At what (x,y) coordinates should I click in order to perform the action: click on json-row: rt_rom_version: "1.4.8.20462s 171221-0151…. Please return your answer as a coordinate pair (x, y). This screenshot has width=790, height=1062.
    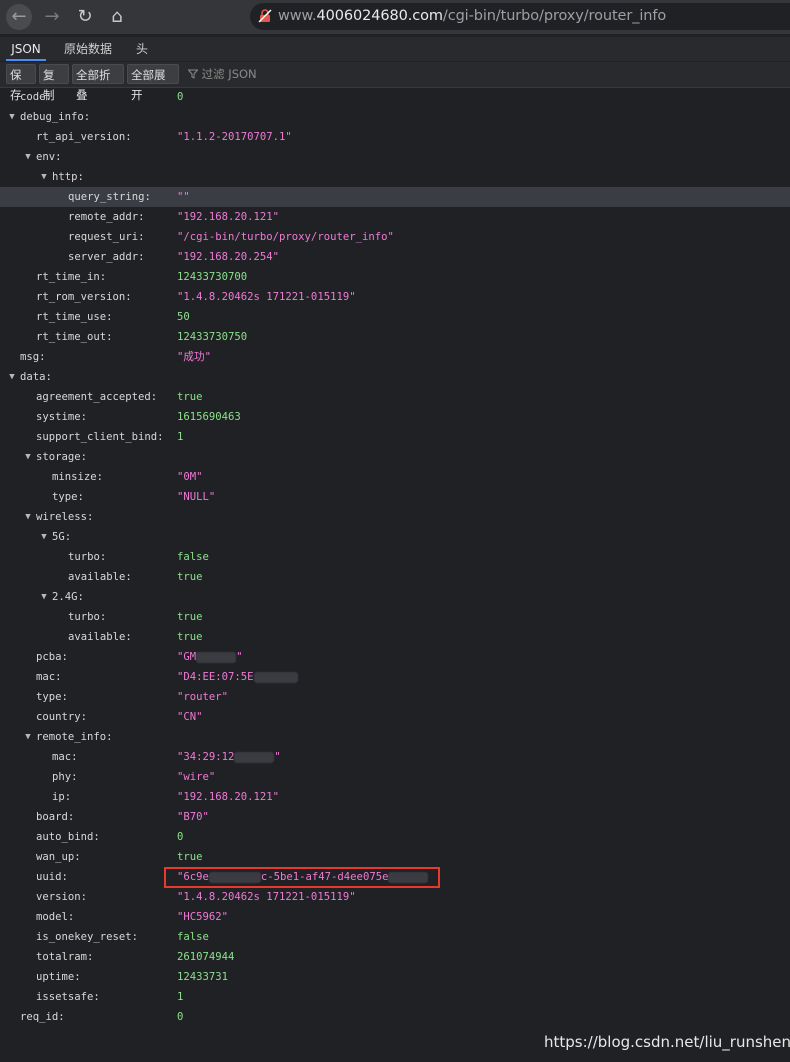
    Looking at the image, I should click on (395, 297).